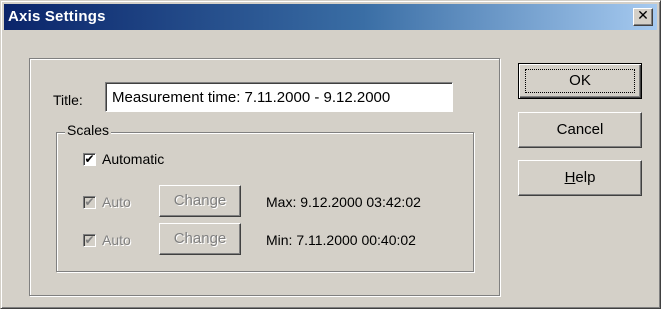 The height and width of the screenshot is (309, 661). Describe the element at coordinates (133, 159) in the screenshot. I see `automatic-label: Automatic` at that location.